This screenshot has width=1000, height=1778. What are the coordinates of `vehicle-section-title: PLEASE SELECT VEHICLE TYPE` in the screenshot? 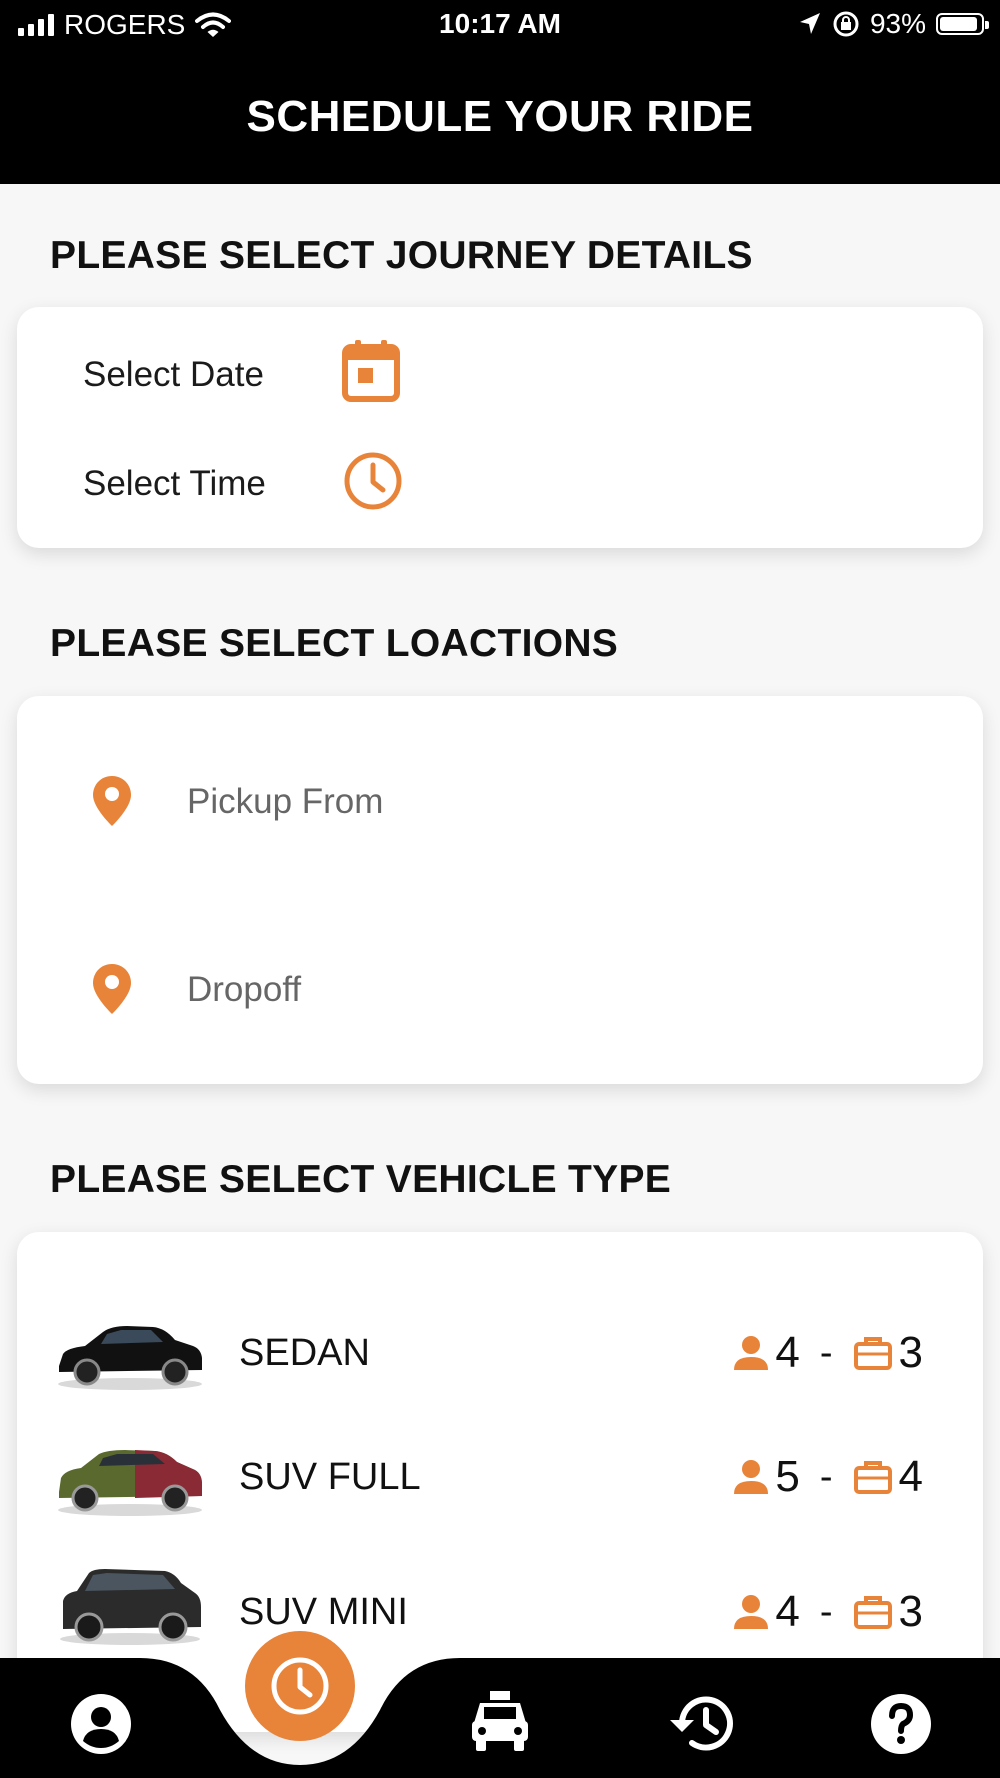 It's located at (361, 1179).